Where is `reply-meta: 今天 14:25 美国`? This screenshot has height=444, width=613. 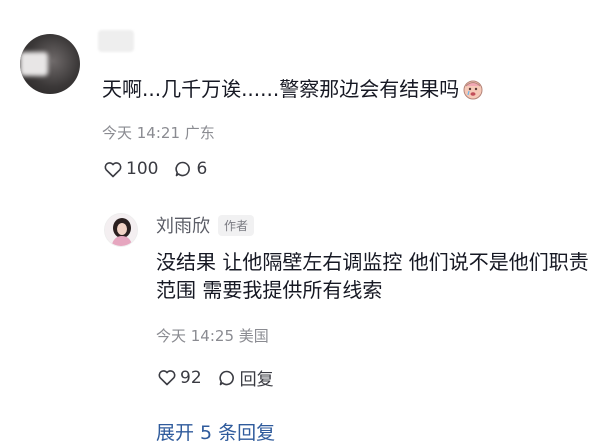
reply-meta: 今天 14:25 美国 is located at coordinates (212, 335).